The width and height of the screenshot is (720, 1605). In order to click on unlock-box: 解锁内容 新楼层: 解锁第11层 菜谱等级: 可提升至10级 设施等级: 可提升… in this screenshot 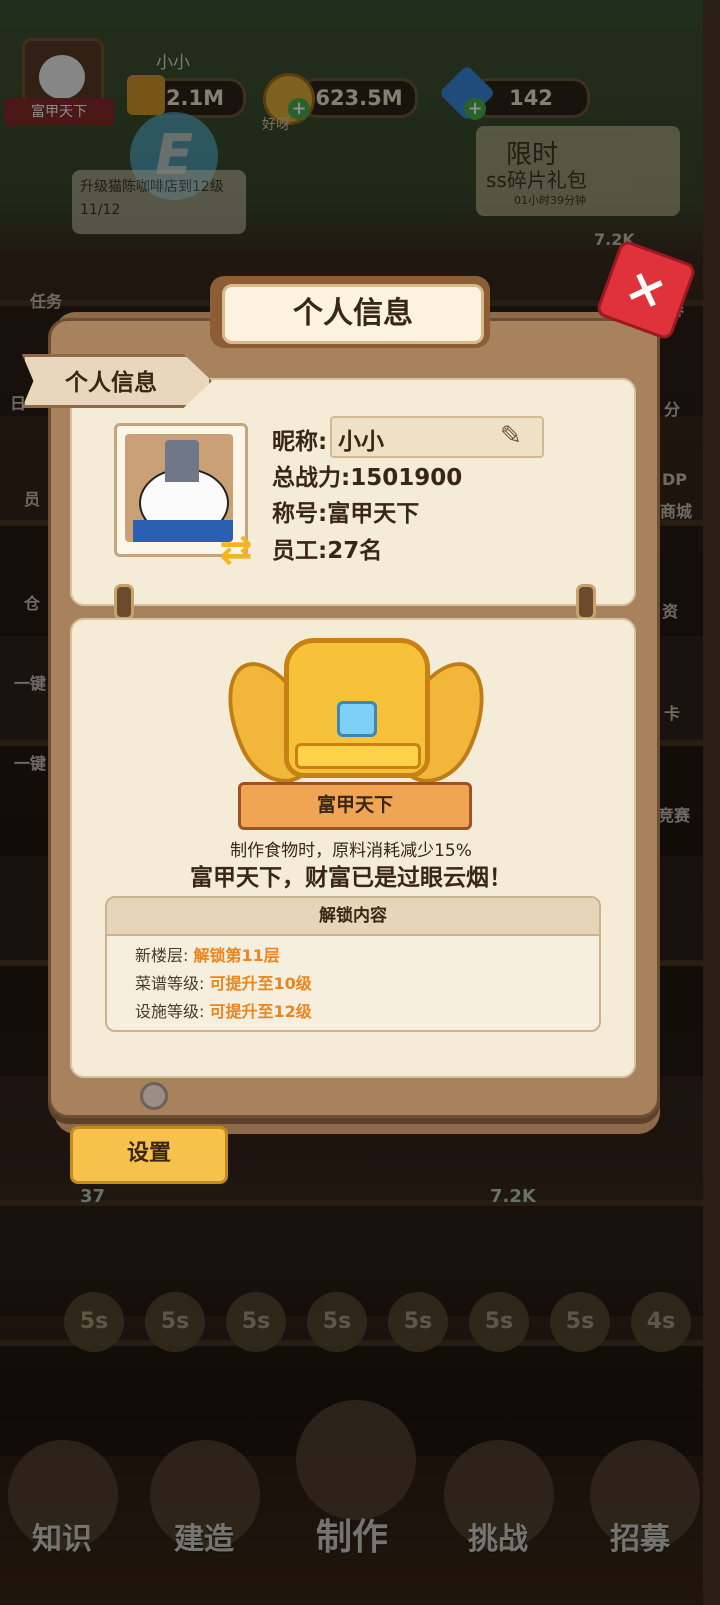, I will do `click(353, 964)`.